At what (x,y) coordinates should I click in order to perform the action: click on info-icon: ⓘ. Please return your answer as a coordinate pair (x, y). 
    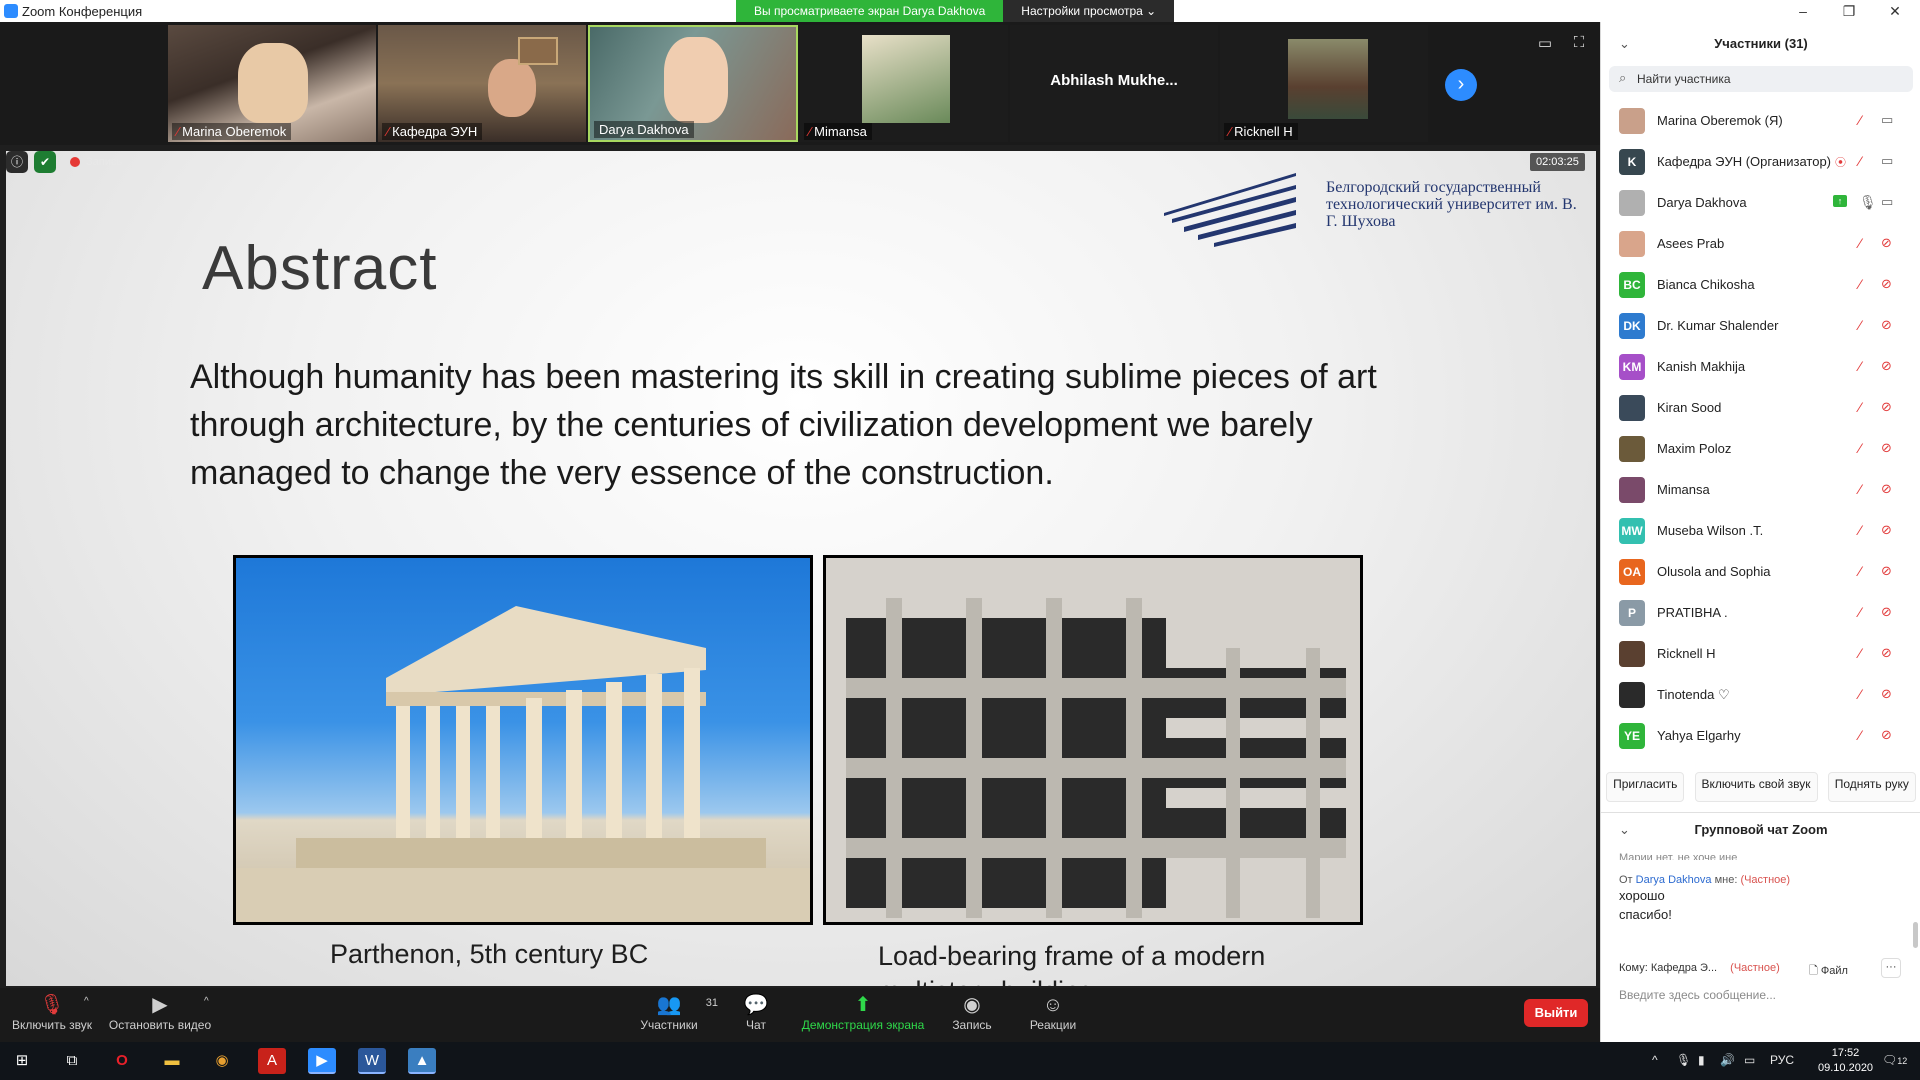
    Looking at the image, I should click on (17, 162).